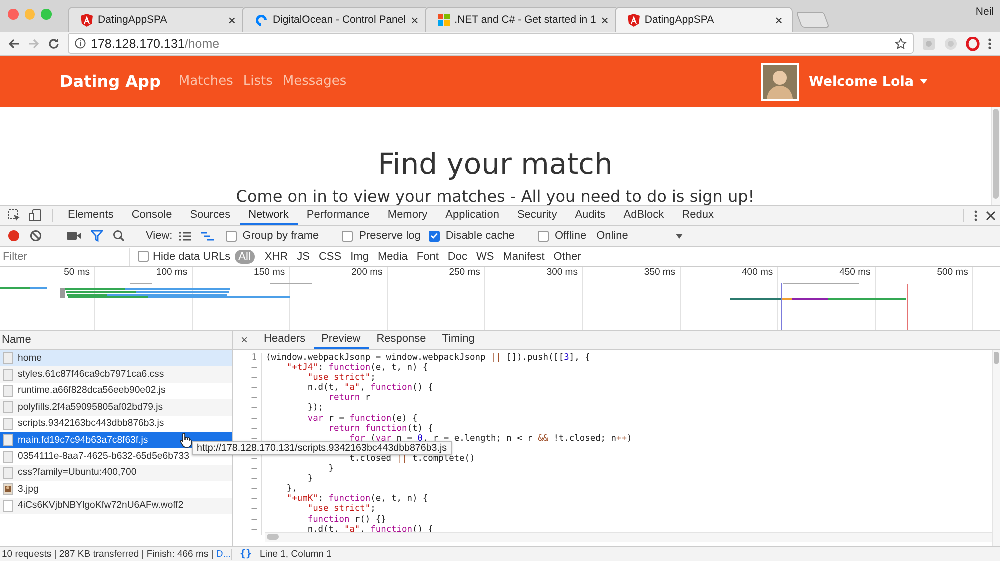 The height and width of the screenshot is (561, 1000). What do you see at coordinates (74, 236) in the screenshot?
I see `camera-icon` at bounding box center [74, 236].